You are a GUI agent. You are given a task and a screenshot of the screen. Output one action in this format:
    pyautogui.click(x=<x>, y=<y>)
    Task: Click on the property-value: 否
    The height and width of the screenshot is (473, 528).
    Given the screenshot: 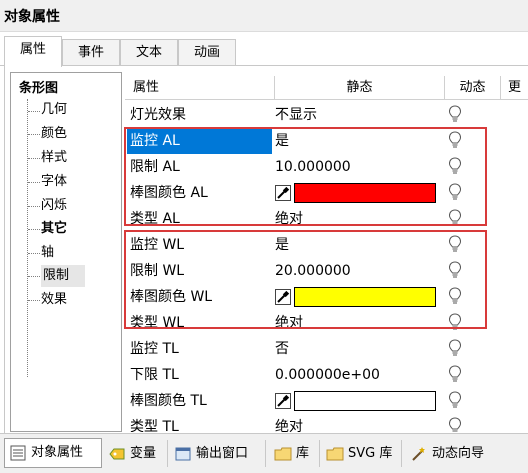 What is the action you would take?
    pyautogui.click(x=360, y=349)
    